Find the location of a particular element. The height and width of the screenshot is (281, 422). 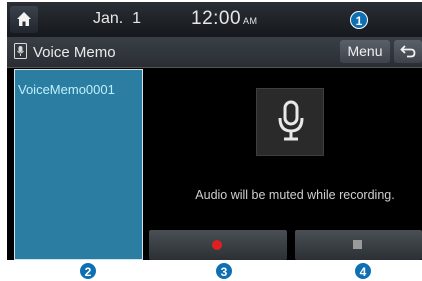

date-display: Jan. 1 is located at coordinates (117, 18).